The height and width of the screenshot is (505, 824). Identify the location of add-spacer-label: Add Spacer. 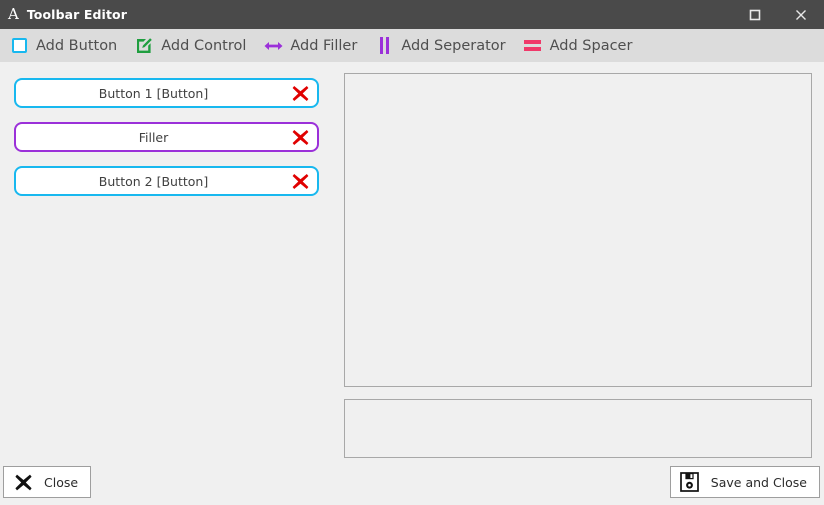
(591, 45).